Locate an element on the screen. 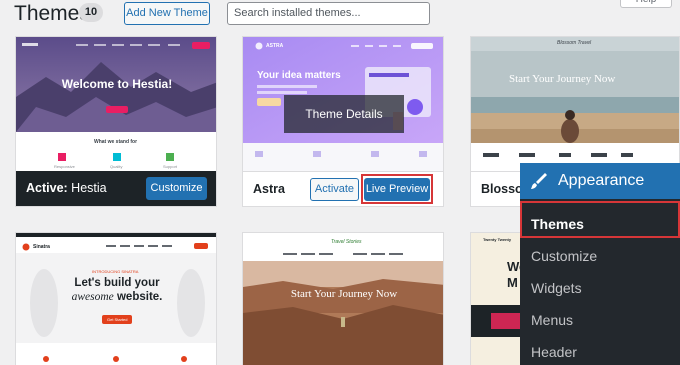  blossom-preview-art is located at coordinates (575, 105).